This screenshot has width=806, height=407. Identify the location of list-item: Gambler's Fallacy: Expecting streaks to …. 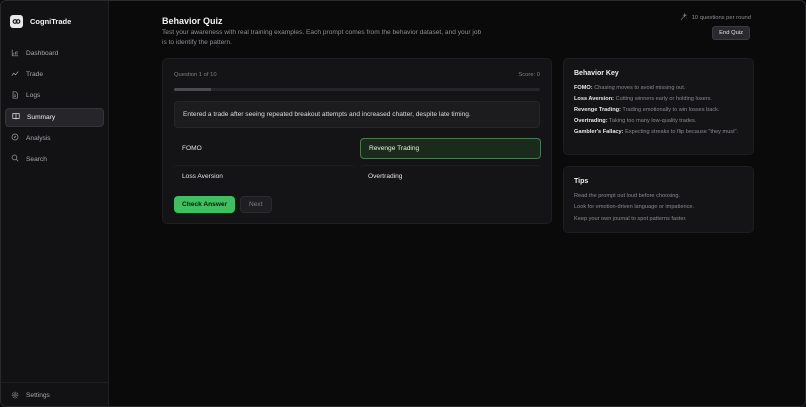
(656, 132).